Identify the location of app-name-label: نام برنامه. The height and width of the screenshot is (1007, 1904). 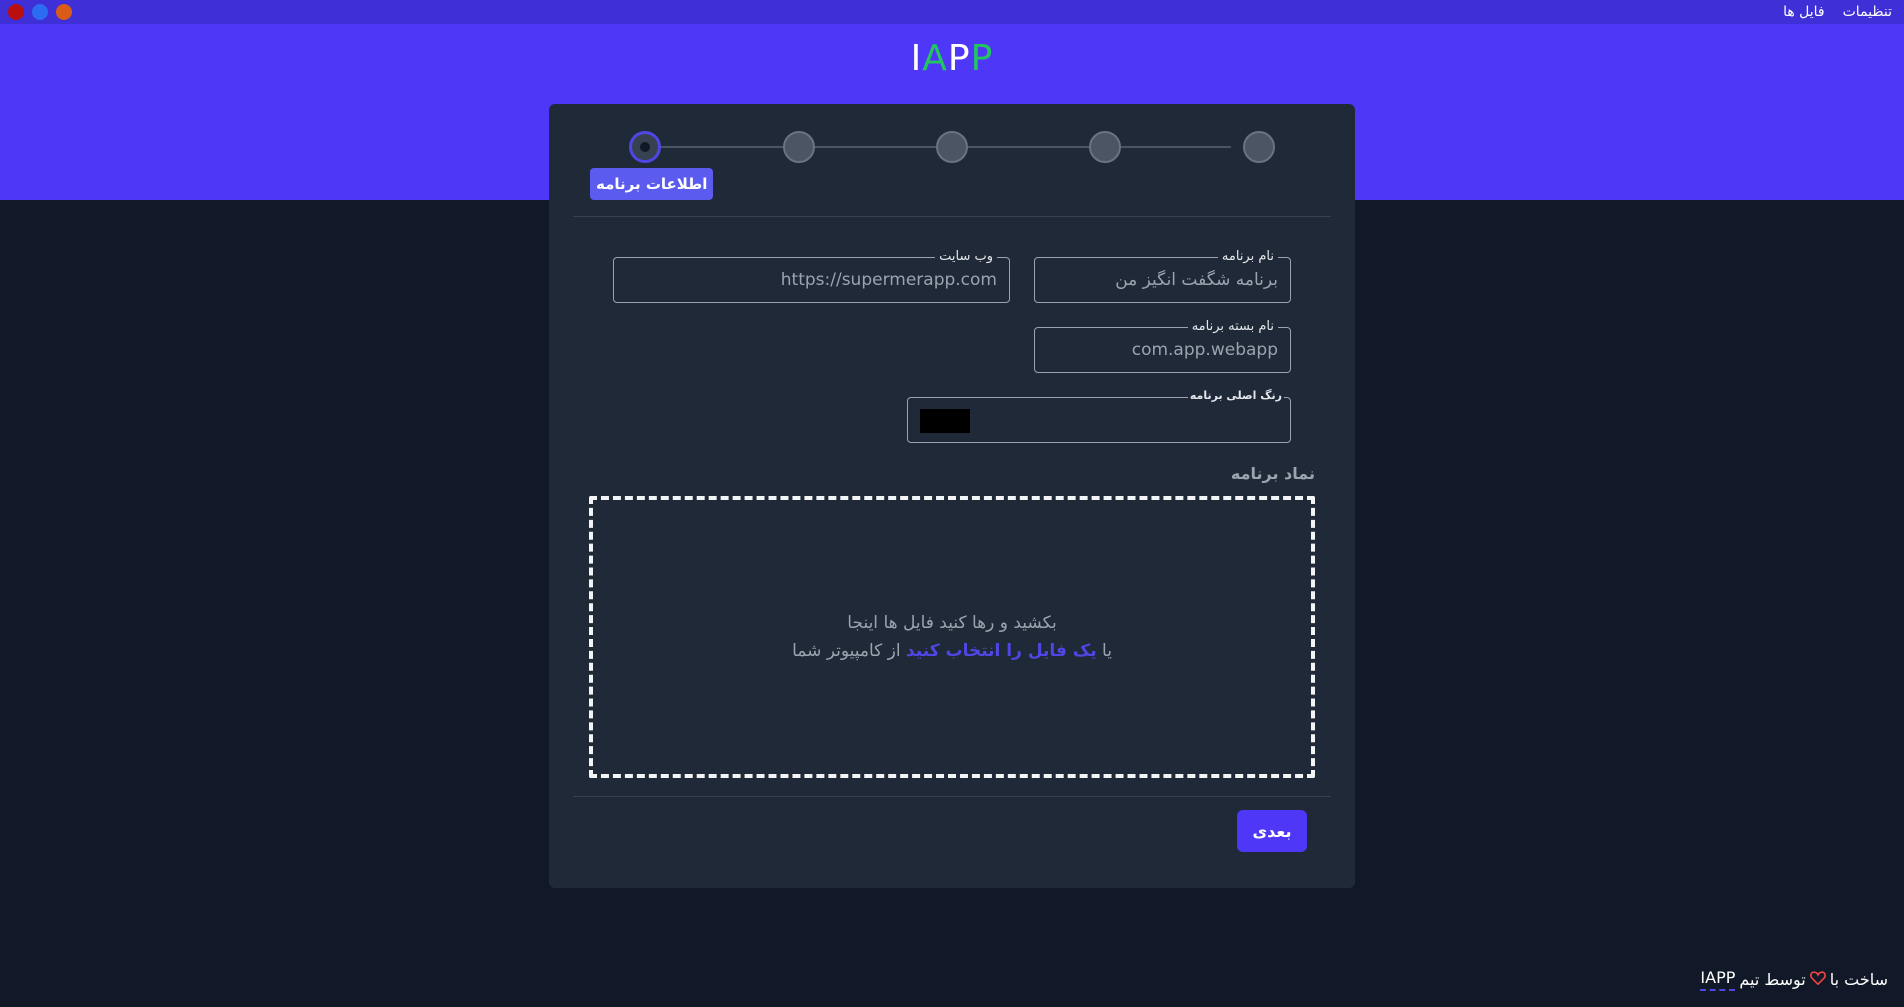
(1247, 257).